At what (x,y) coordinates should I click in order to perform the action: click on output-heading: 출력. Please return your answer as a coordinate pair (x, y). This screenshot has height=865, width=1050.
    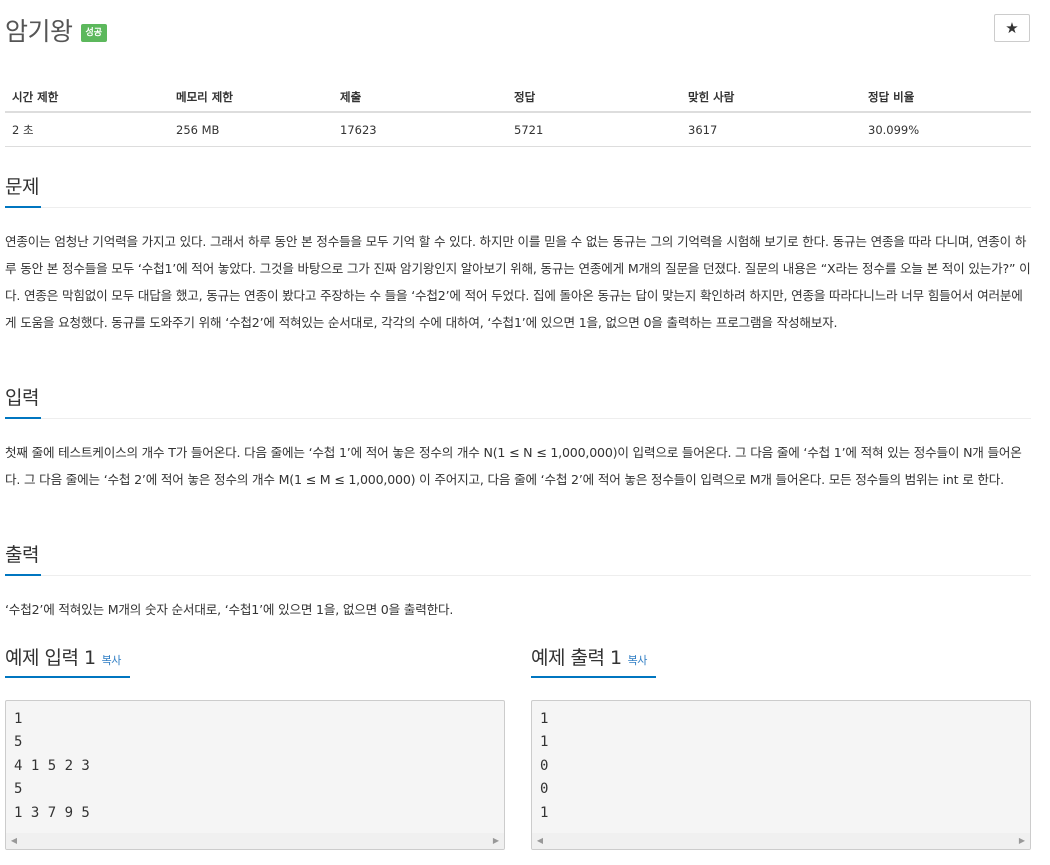
    Looking at the image, I should click on (518, 558).